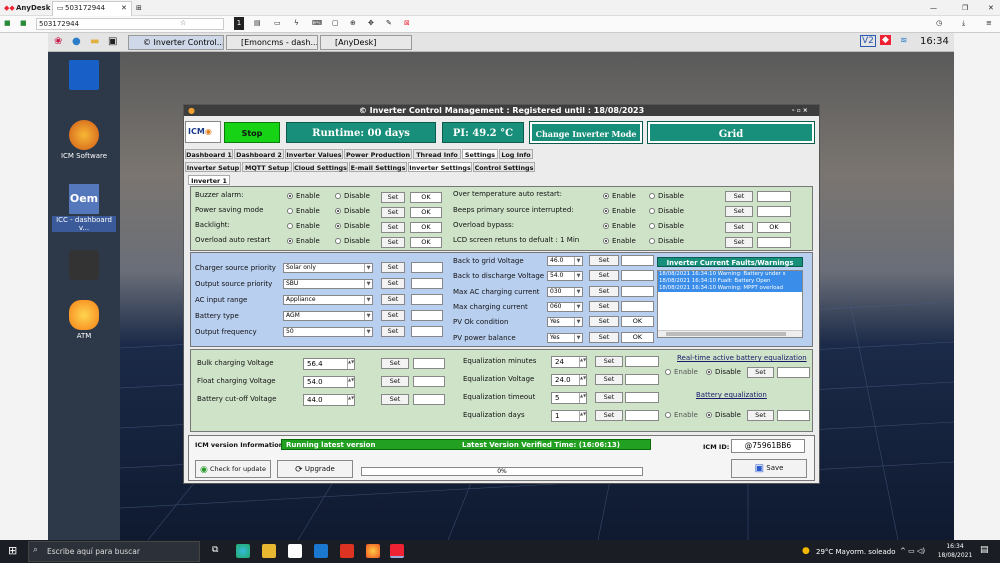 The image size is (1000, 563). What do you see at coordinates (84, 265) in the screenshot?
I see `toggle-app-icon` at bounding box center [84, 265].